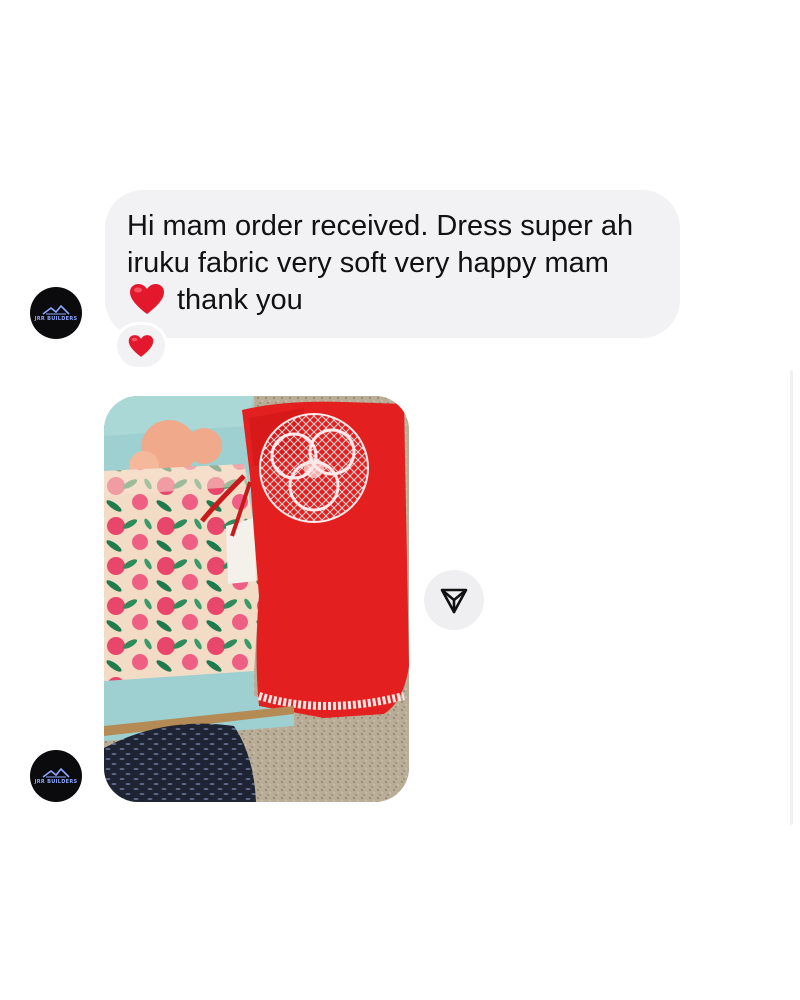 Image resolution: width=800 pixels, height=1000 pixels. I want to click on message-reaction, so click(141, 346).